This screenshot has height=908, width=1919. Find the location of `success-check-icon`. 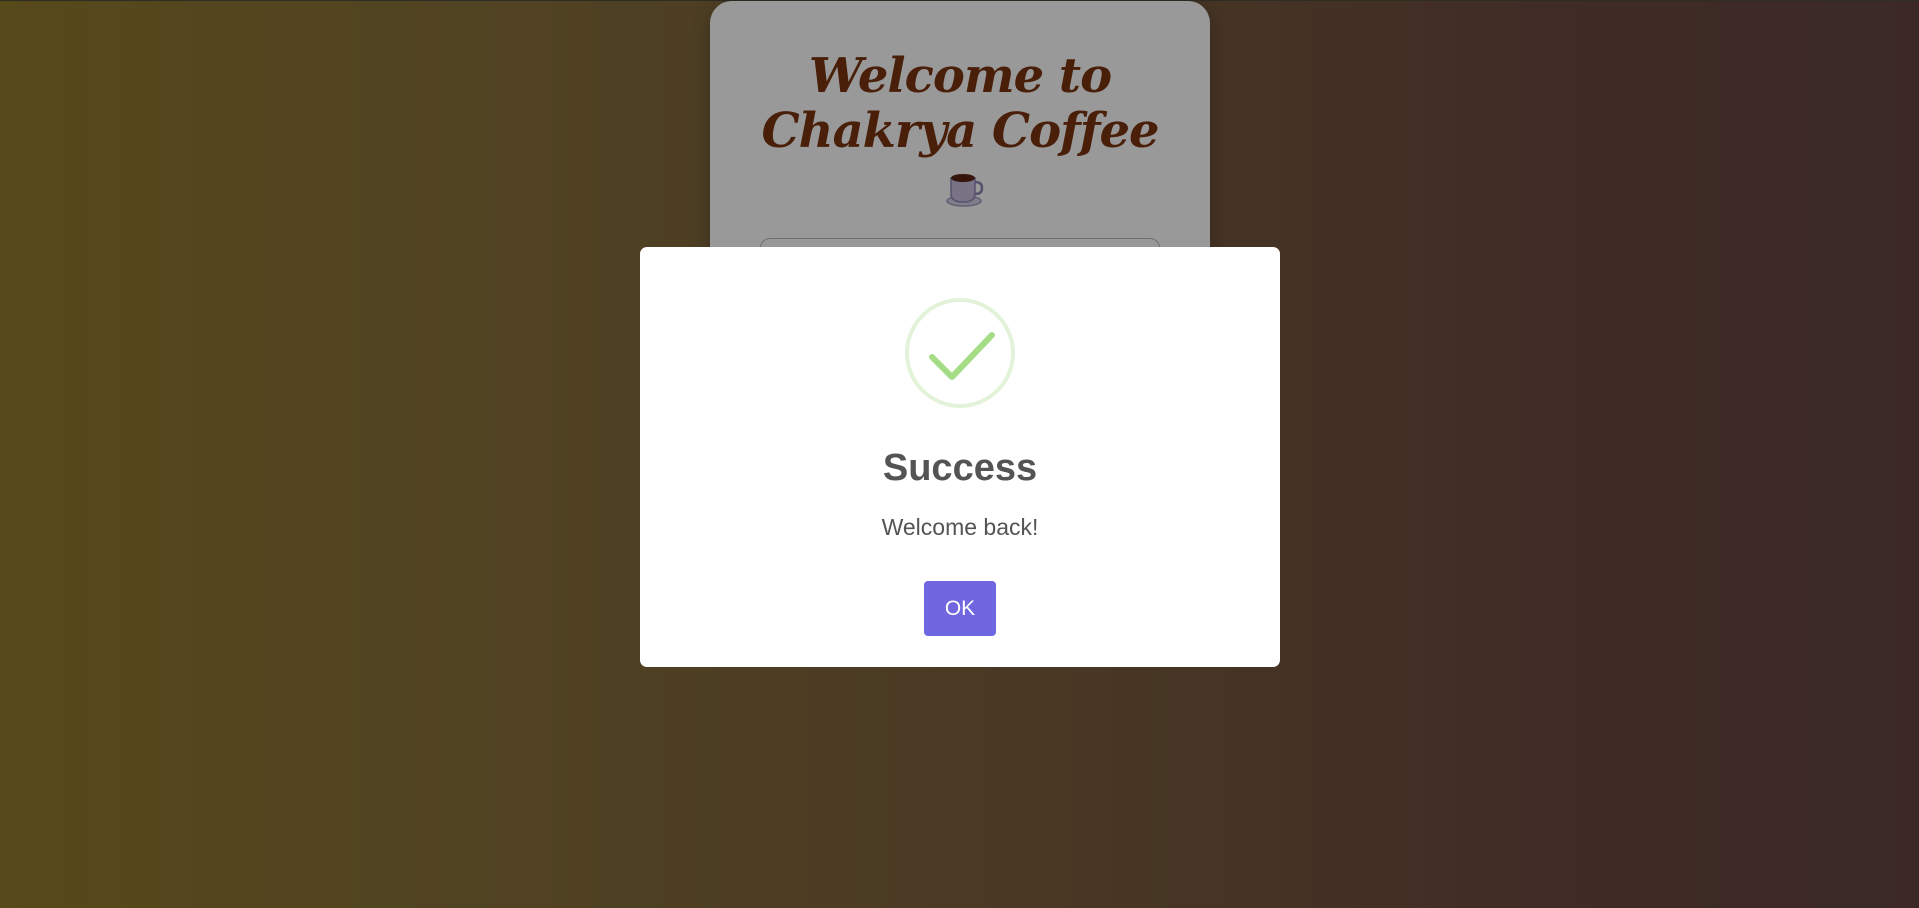

success-check-icon is located at coordinates (960, 353).